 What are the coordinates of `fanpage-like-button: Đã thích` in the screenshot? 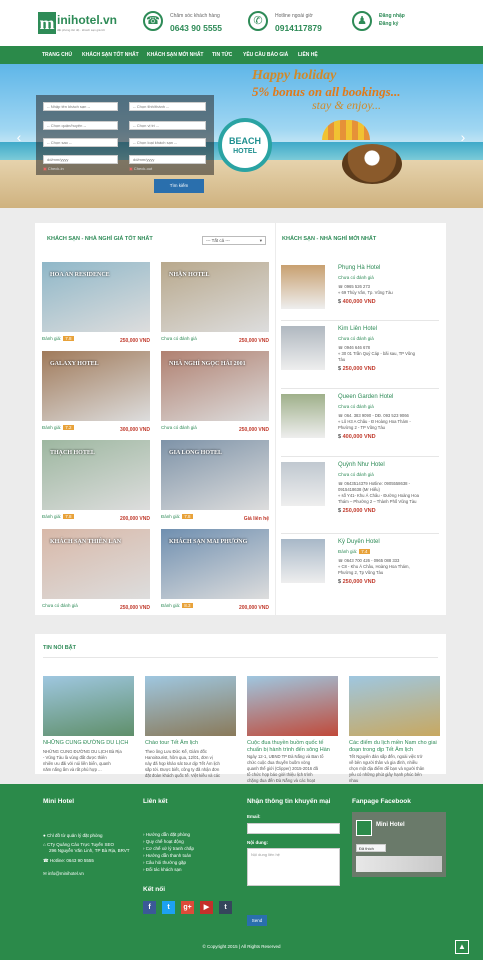 It's located at (371, 848).